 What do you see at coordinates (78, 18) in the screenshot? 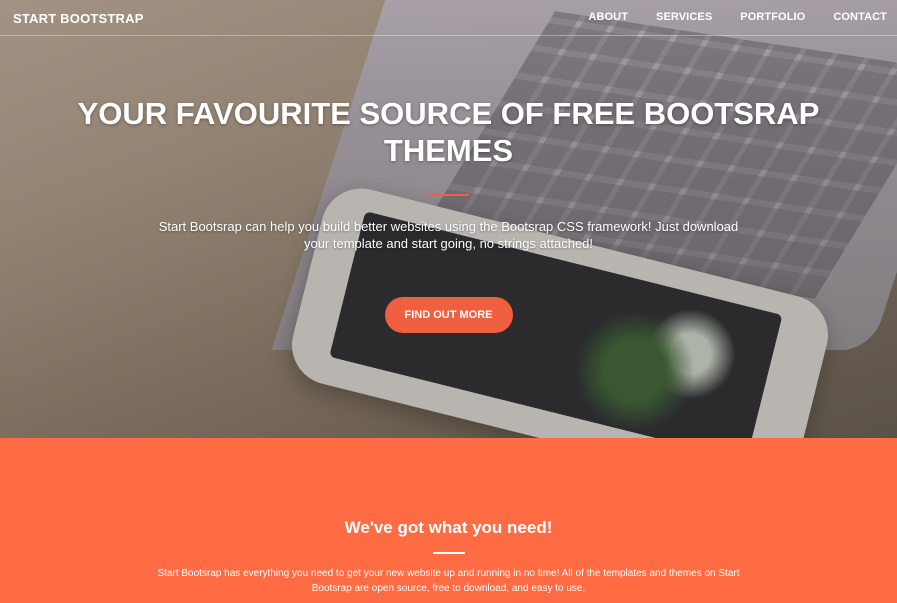
I see `brand-link: START BOOTSTRAP` at bounding box center [78, 18].